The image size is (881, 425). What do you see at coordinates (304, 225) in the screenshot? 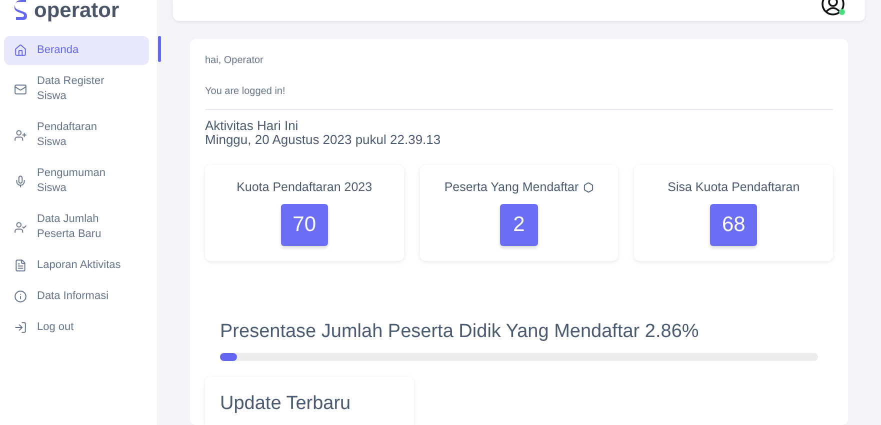
I see `stat-value: 70` at bounding box center [304, 225].